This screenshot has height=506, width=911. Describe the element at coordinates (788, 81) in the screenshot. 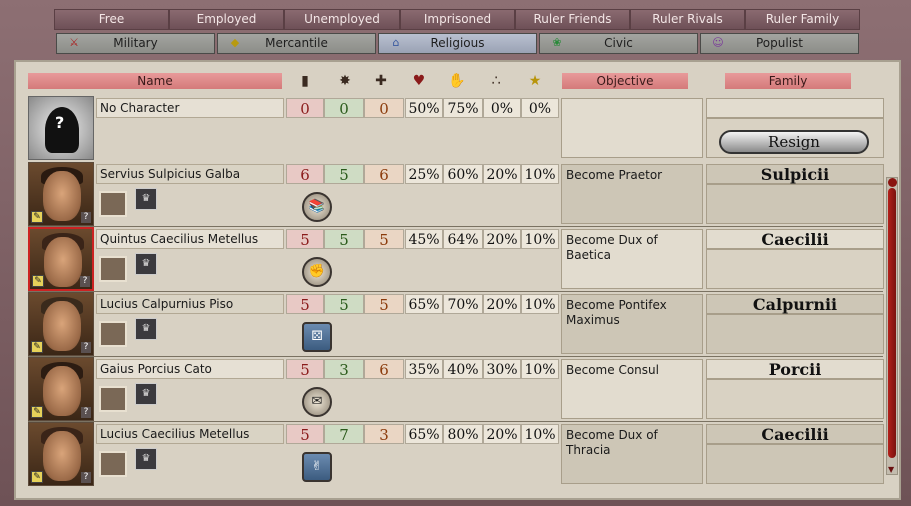

I see `family-header: Family` at that location.